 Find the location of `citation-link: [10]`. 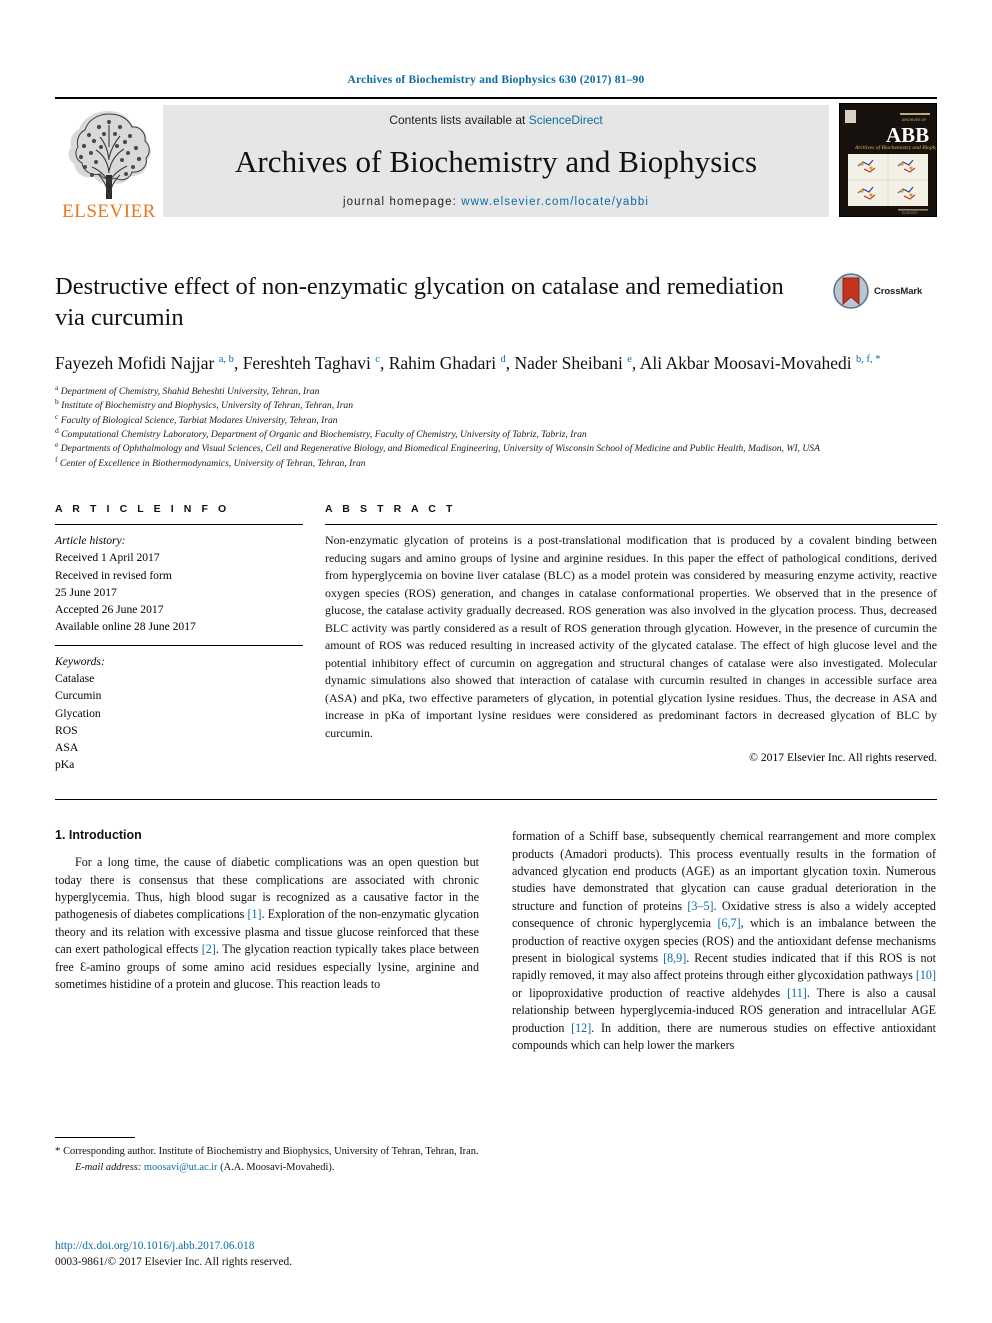

citation-link: [10] is located at coordinates (926, 975).